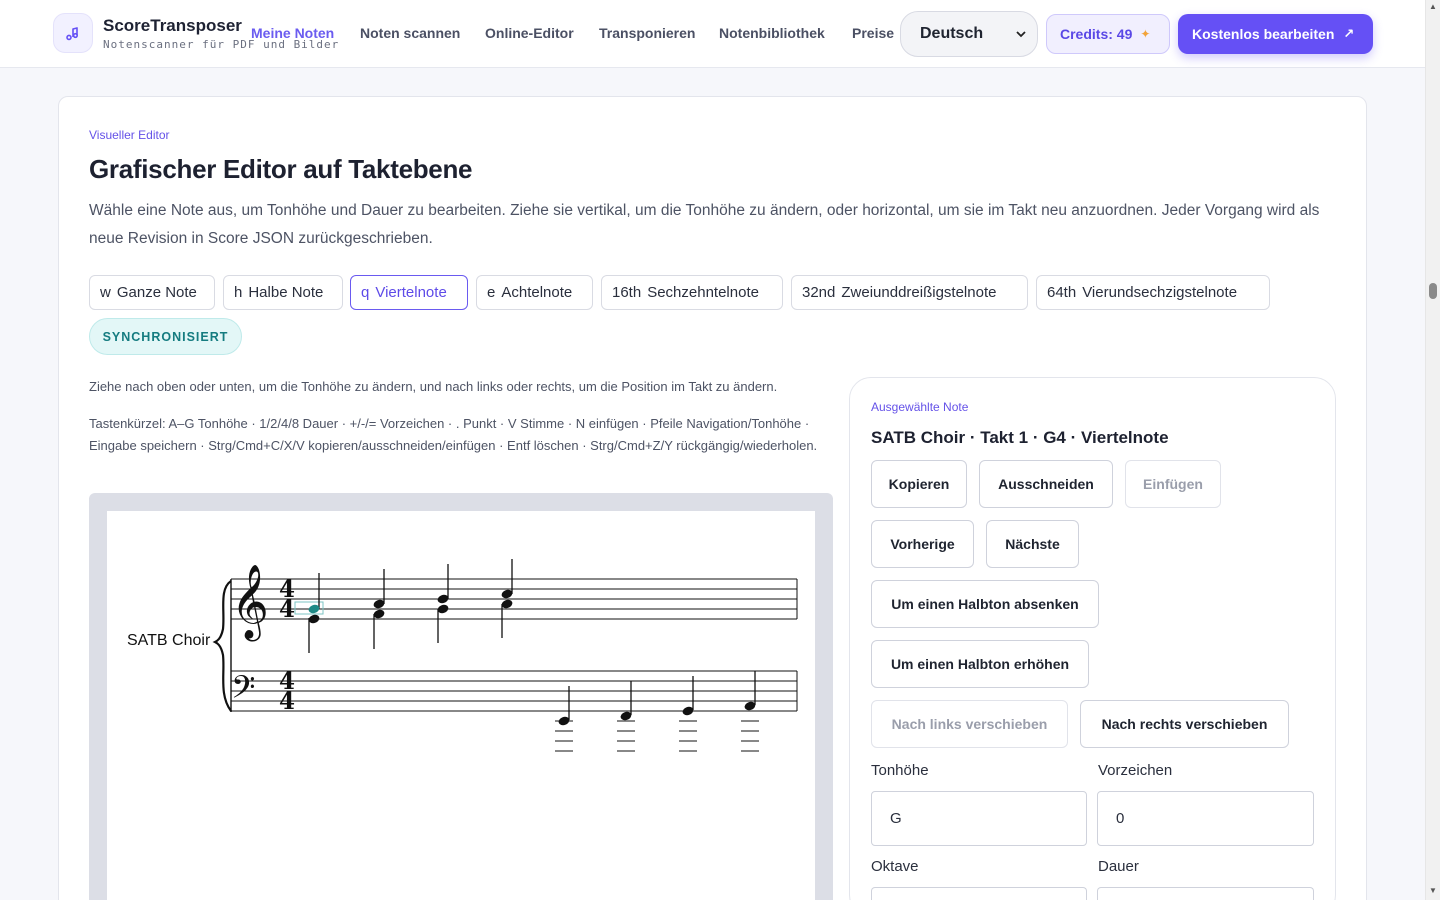 This screenshot has height=900, width=1440. I want to click on accidental-label: Vorzeichen, so click(1135, 770).